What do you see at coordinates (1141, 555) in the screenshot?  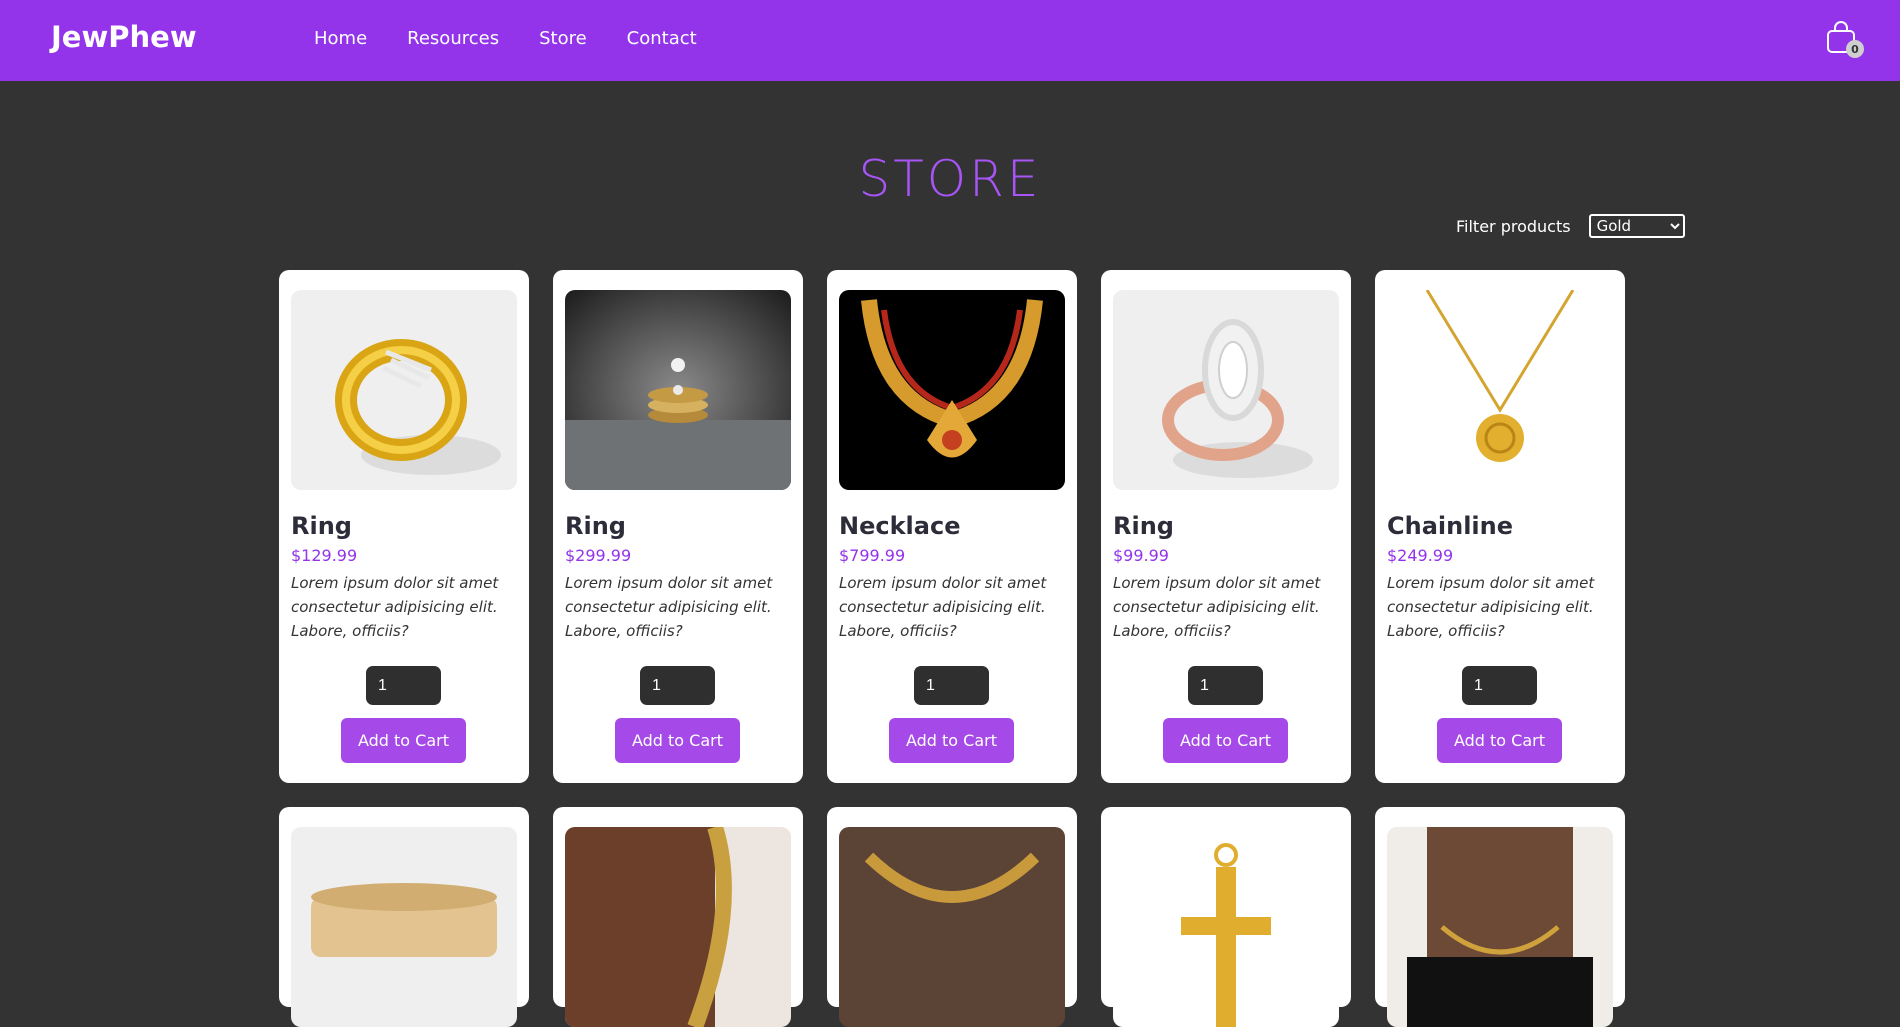 I see `product-price: $99.99` at bounding box center [1141, 555].